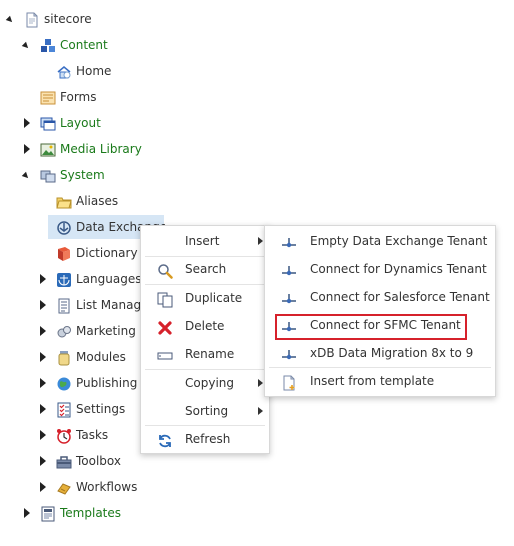  What do you see at coordinates (392, 353) in the screenshot?
I see `submenu-item-label: xDB Data Migration 8x to 9` at bounding box center [392, 353].